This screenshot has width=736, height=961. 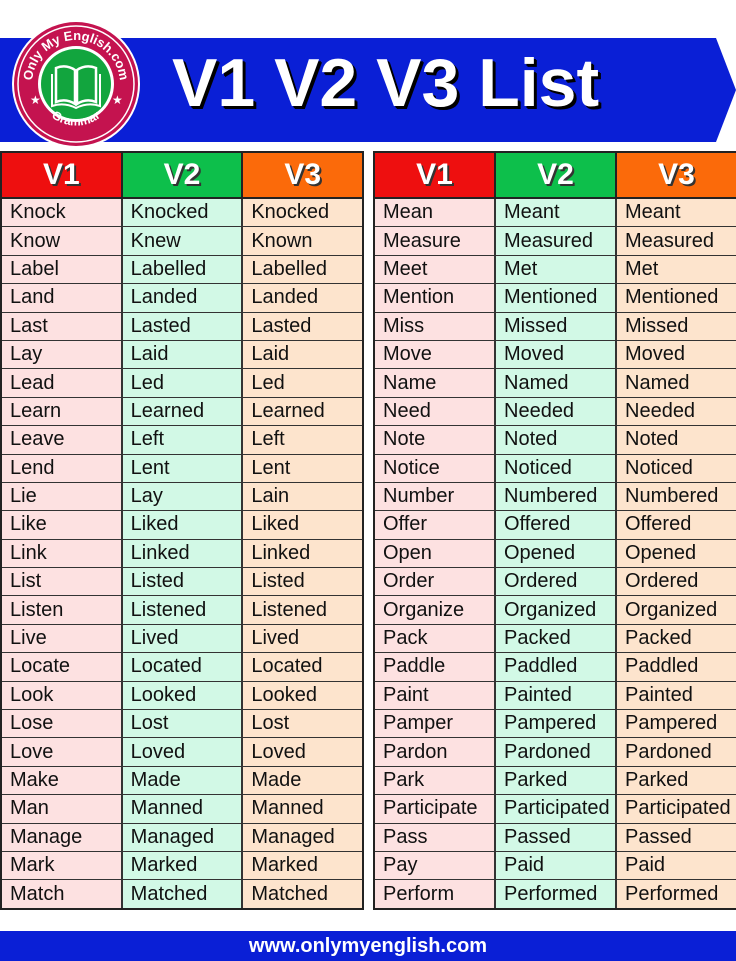 I want to click on table-row: Look Looked Looked, so click(x=182, y=696).